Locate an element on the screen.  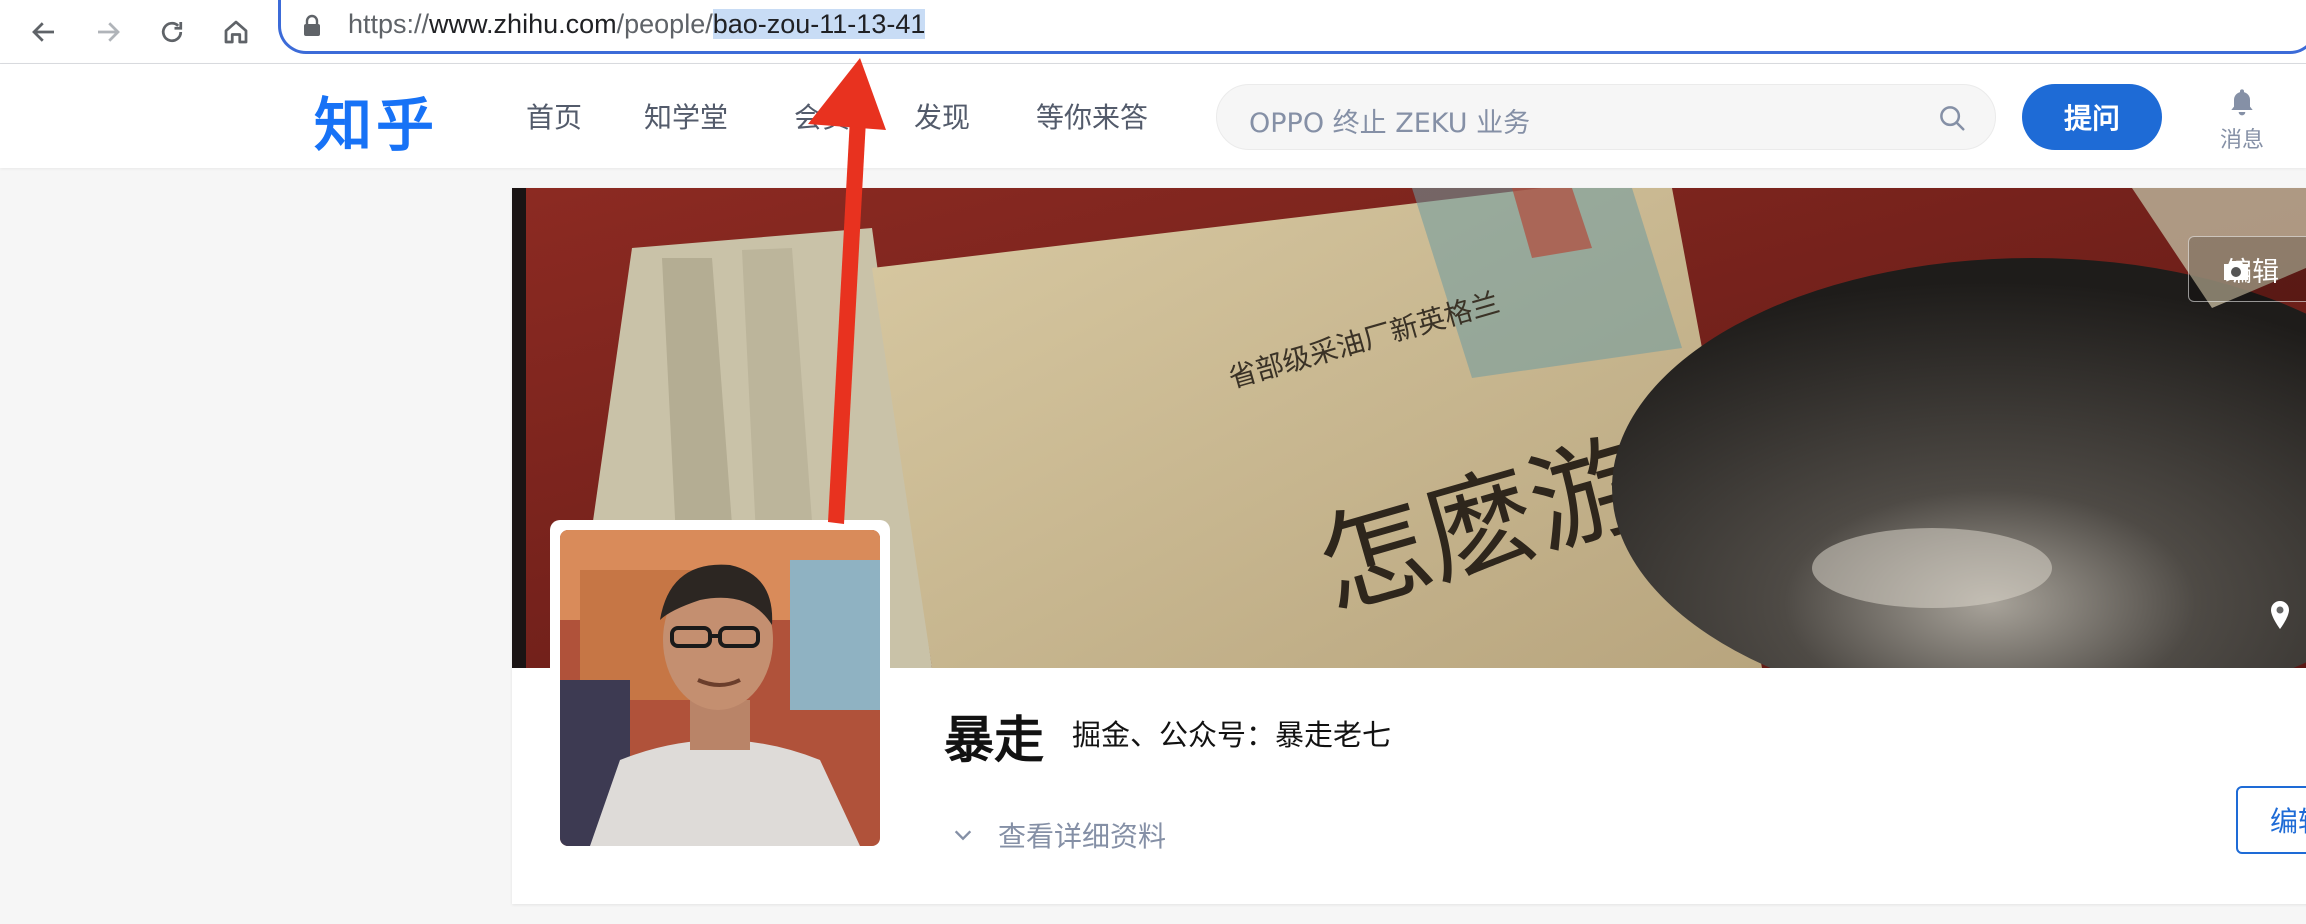
reload-button is located at coordinates (172, 32).